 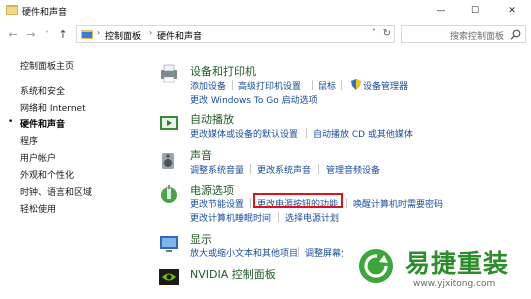 I want to click on manage-audio-devices-link: 管理音频设备, so click(x=353, y=169).